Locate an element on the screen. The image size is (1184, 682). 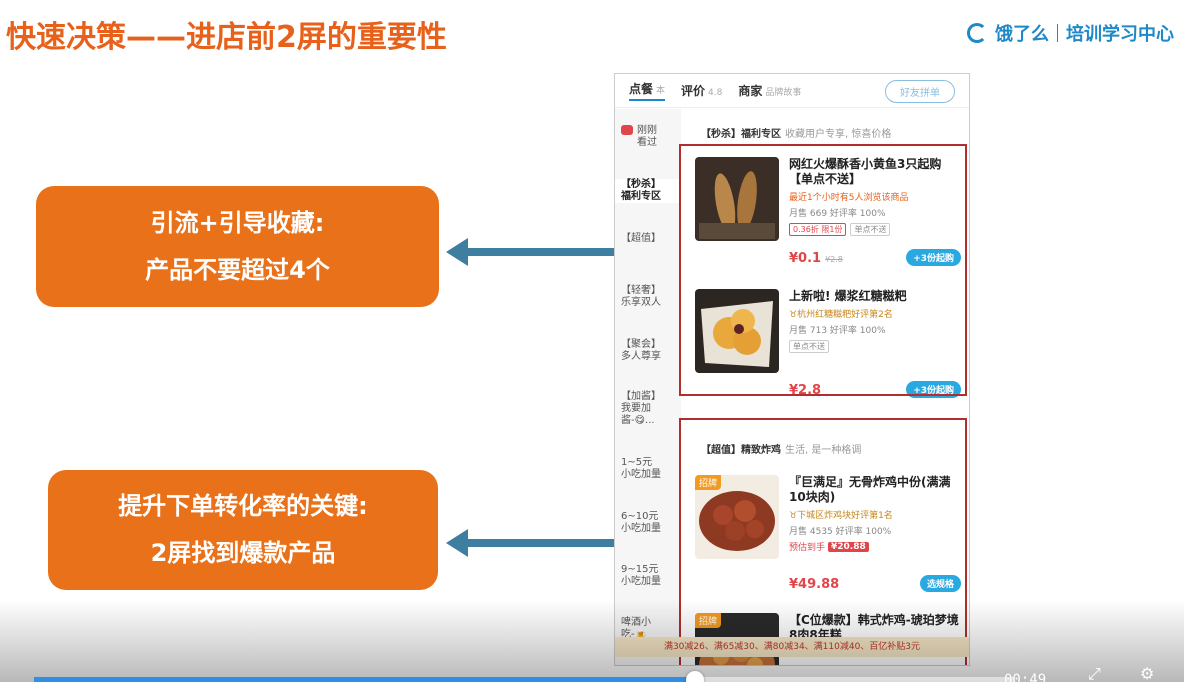
sidebar-item-snack-1-5: 1~5元 小吃加量 is located at coordinates (648, 469).